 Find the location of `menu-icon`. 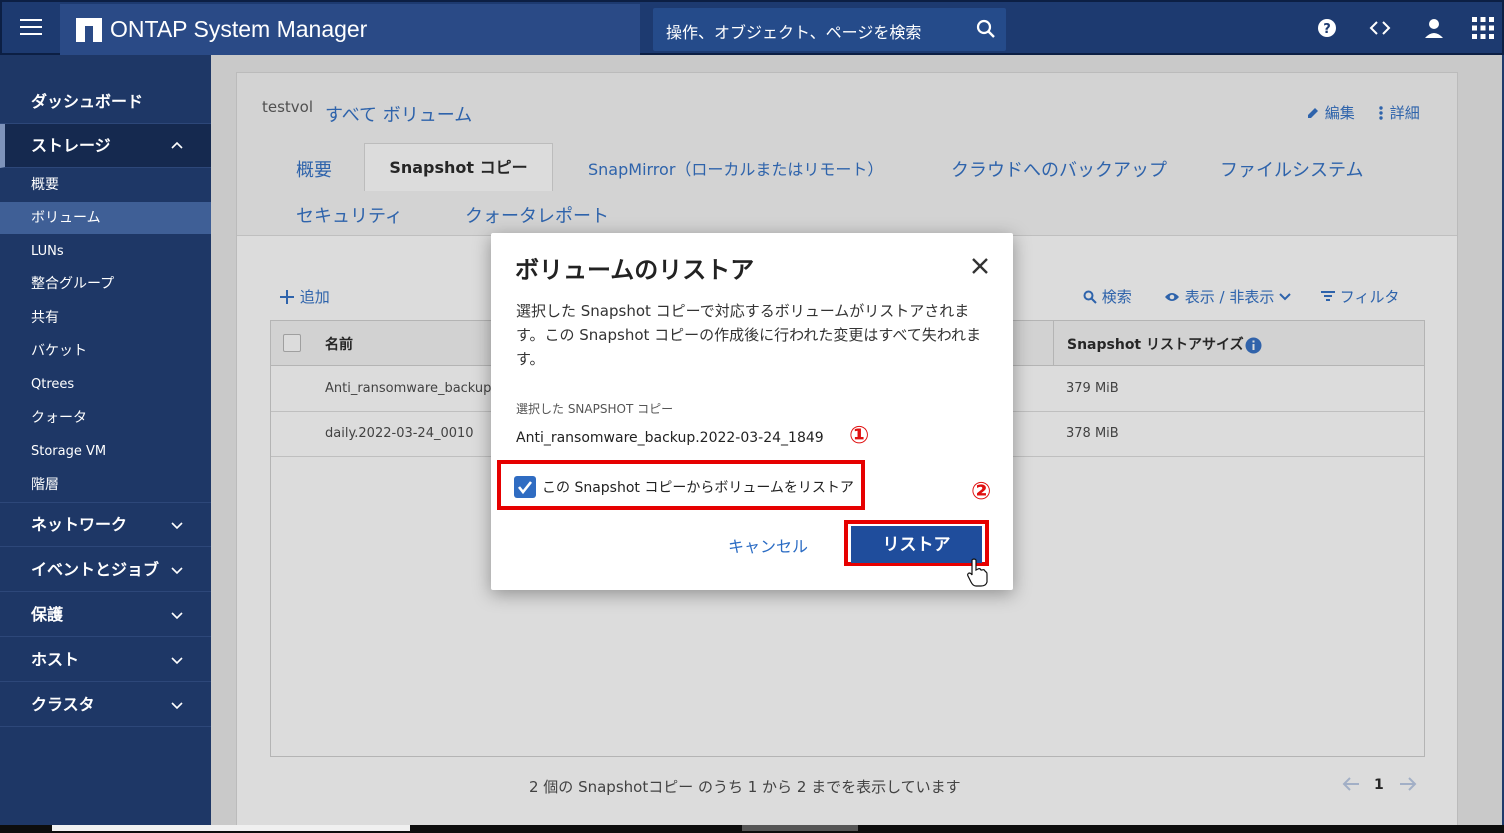

menu-icon is located at coordinates (31, 28).